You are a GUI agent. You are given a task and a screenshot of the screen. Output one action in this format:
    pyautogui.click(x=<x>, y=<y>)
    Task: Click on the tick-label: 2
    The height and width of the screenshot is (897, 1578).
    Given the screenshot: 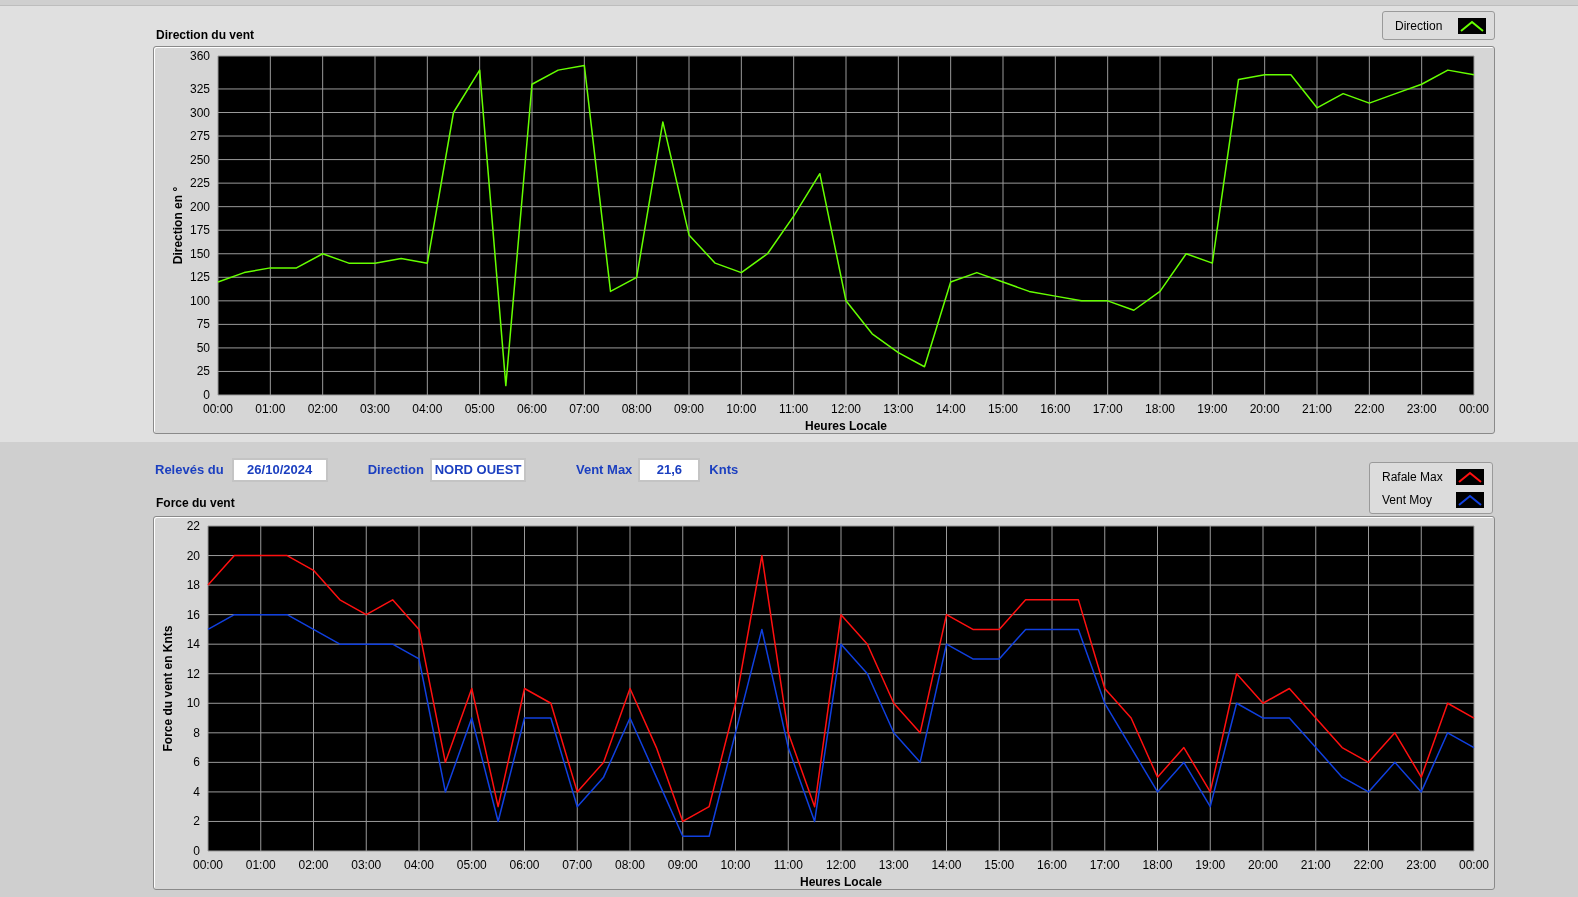 What is the action you would take?
    pyautogui.click(x=196, y=821)
    